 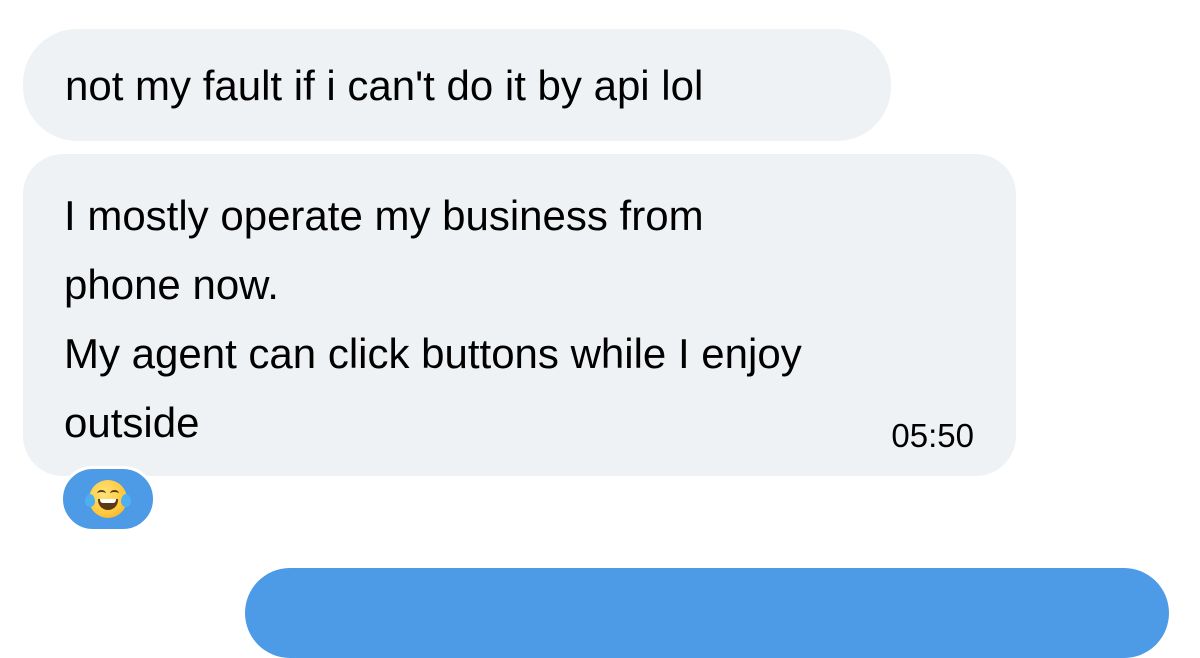 What do you see at coordinates (384, 85) in the screenshot?
I see `message-text: not my fault if i can't do it by api lol` at bounding box center [384, 85].